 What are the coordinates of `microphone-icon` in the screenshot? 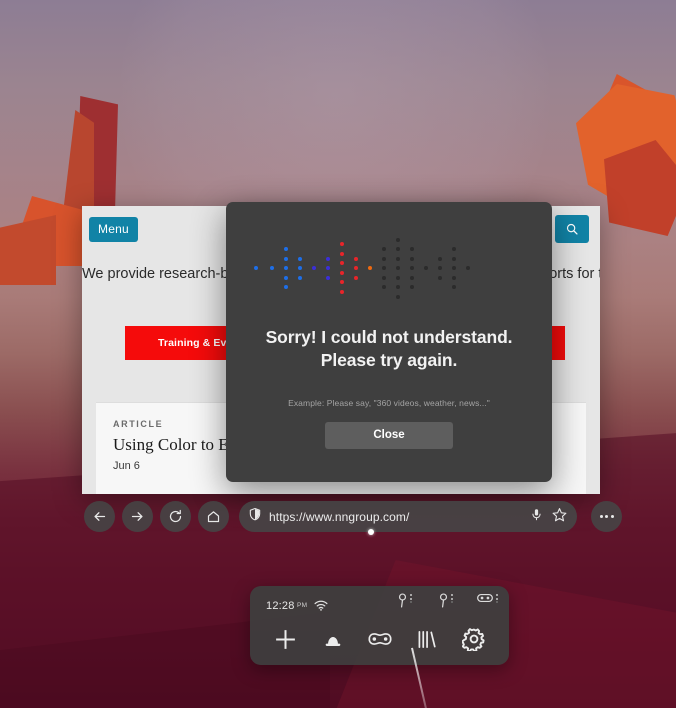 It's located at (536, 517).